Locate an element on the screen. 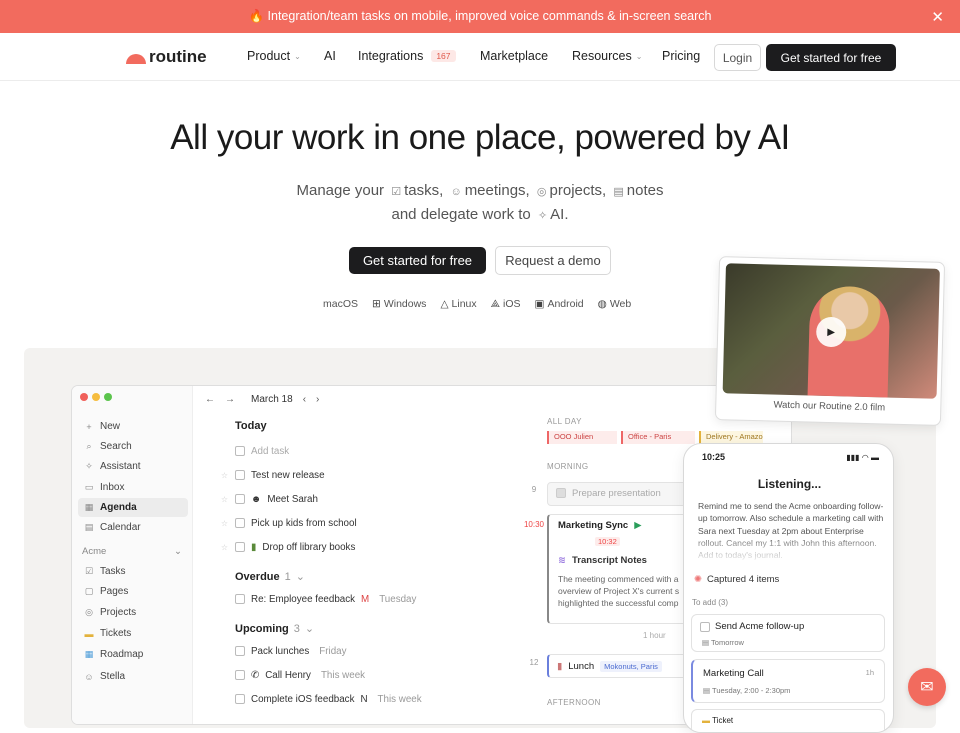 This screenshot has width=960, height=733. back-arrow-icon: ← is located at coordinates (210, 399).